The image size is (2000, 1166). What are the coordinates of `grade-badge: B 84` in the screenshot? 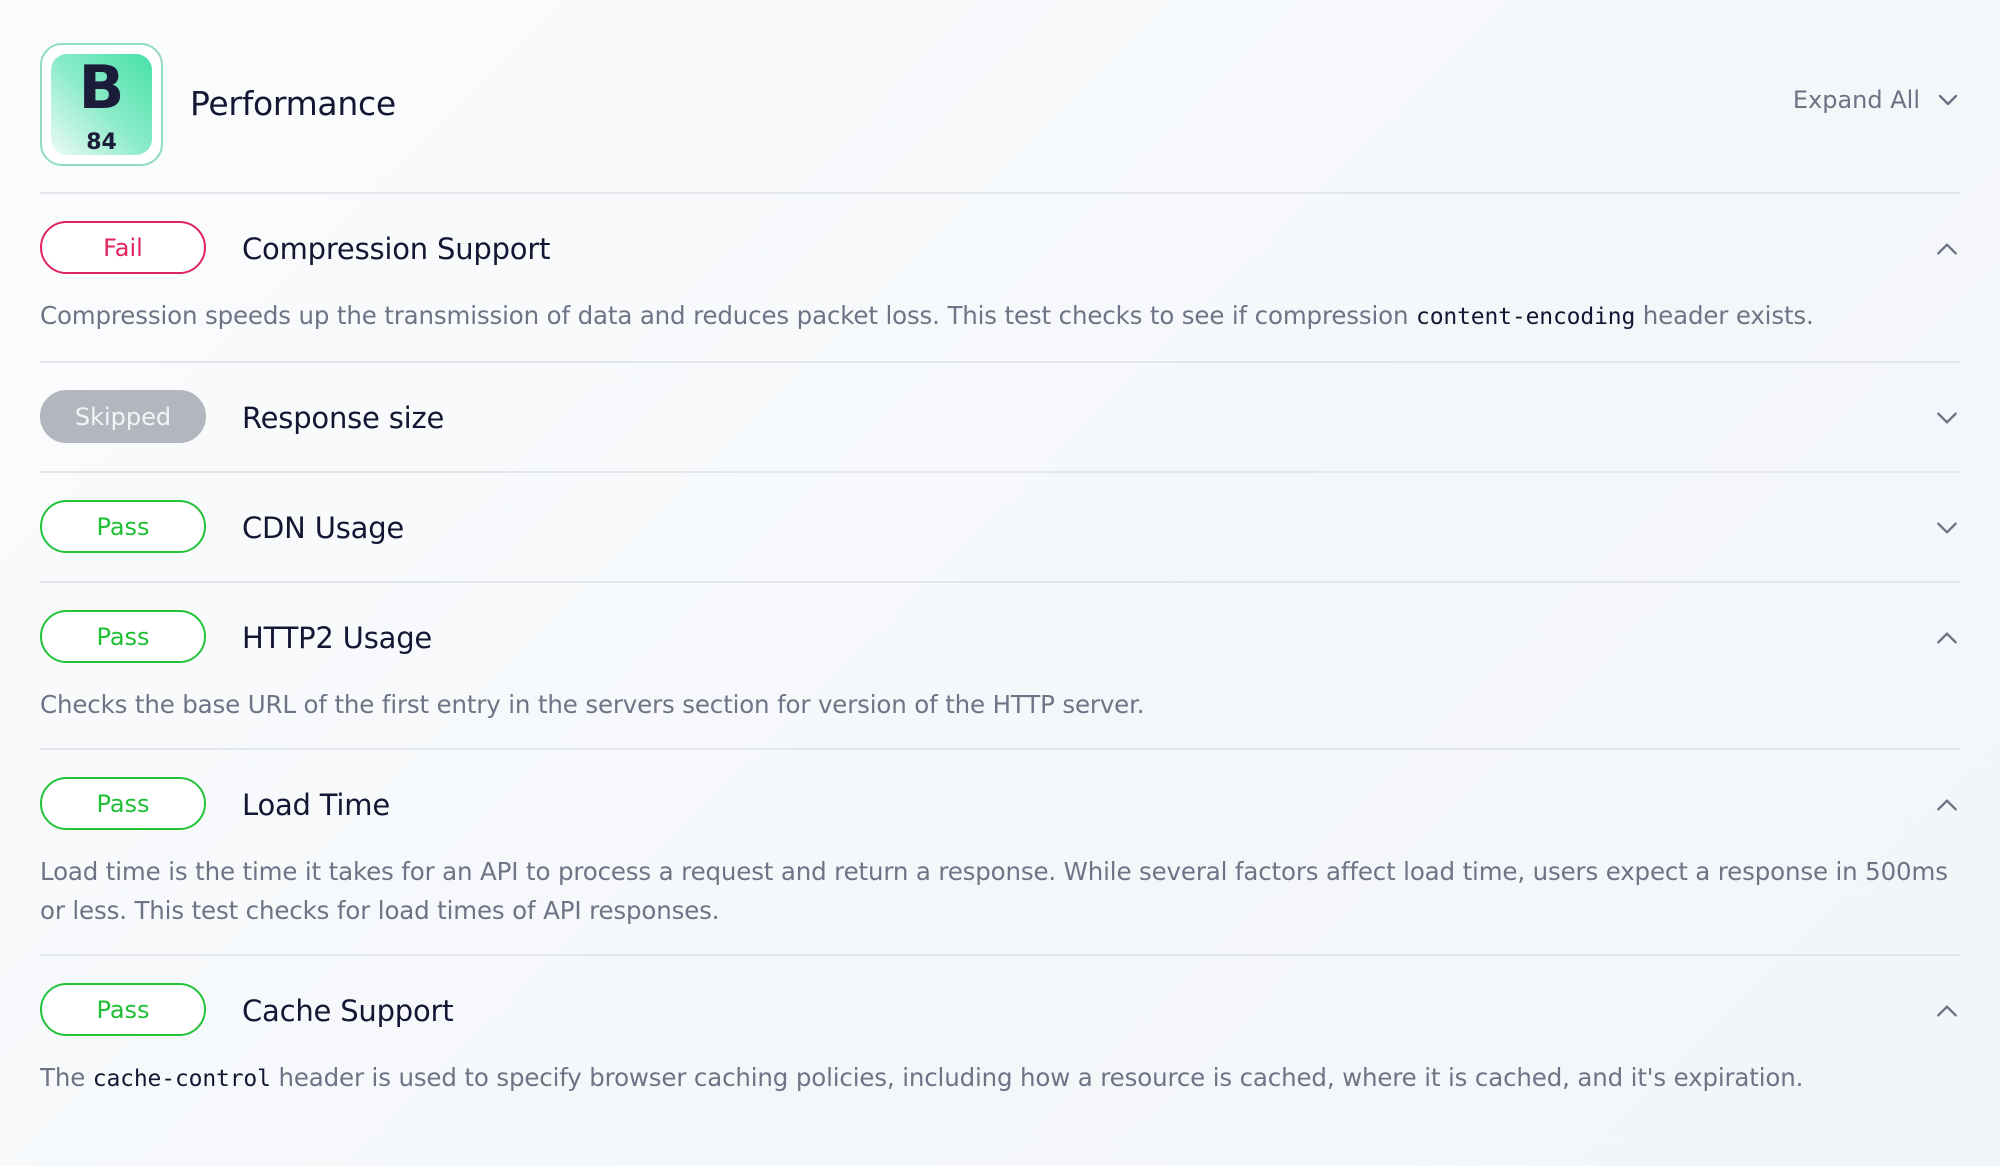 It's located at (101, 104).